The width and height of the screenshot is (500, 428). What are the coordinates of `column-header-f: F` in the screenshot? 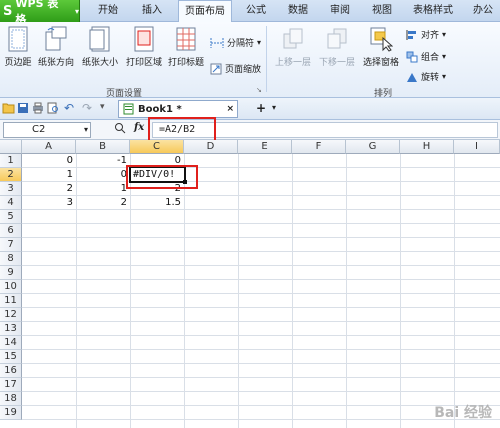 It's located at (319, 147).